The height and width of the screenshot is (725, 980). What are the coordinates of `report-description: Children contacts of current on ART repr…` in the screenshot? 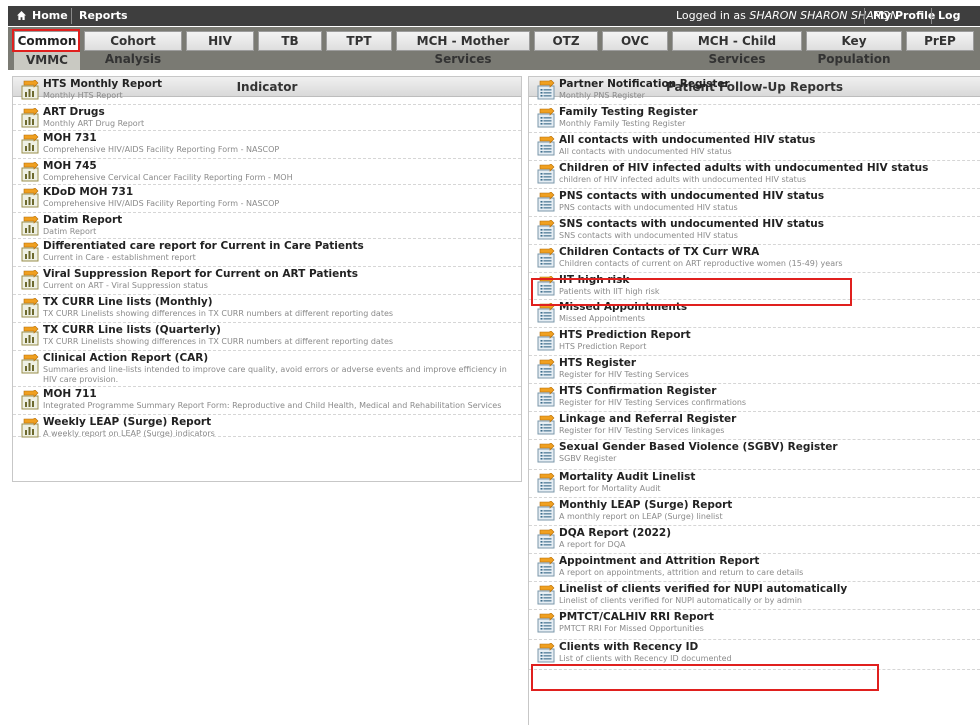 It's located at (701, 263).